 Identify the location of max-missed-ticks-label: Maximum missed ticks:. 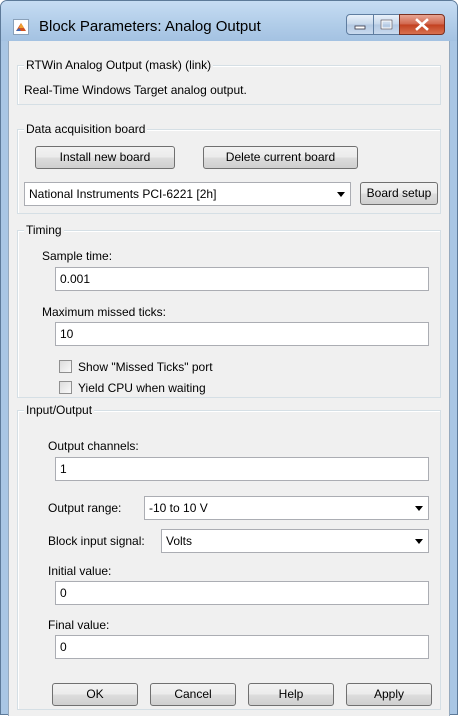
(104, 312).